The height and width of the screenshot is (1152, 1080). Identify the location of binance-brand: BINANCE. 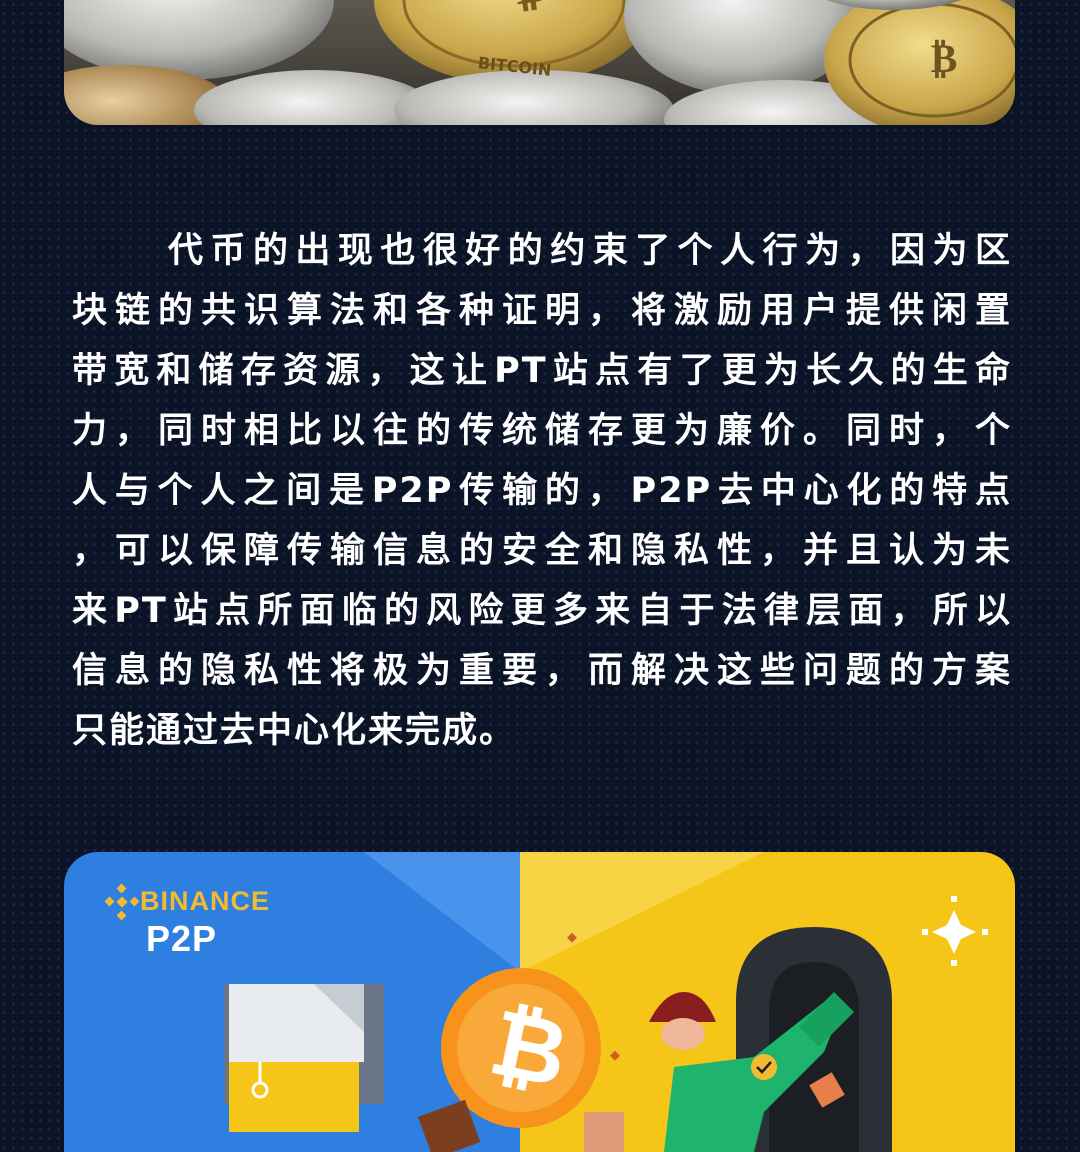
(187, 901).